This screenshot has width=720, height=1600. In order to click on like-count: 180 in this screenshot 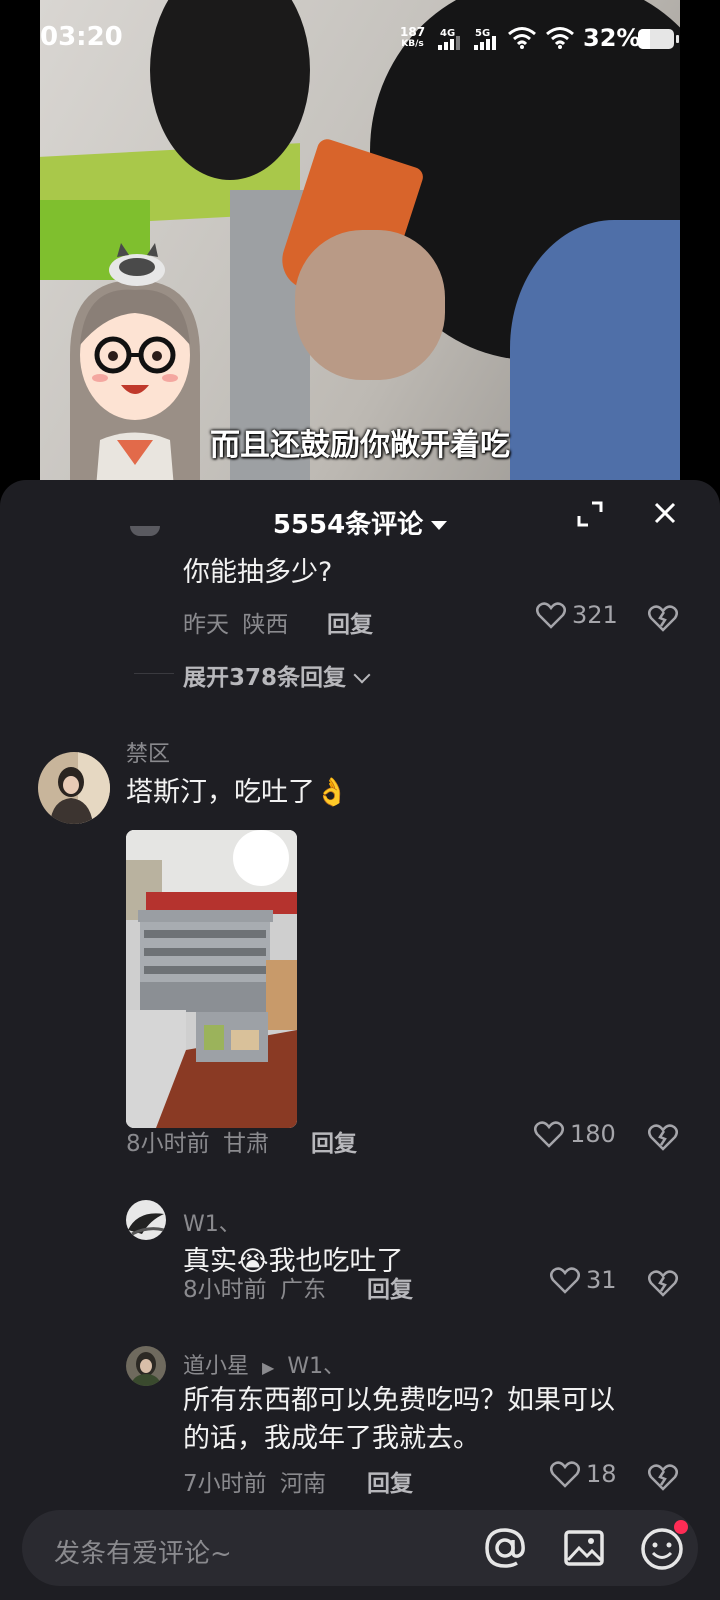, I will do `click(593, 1134)`.